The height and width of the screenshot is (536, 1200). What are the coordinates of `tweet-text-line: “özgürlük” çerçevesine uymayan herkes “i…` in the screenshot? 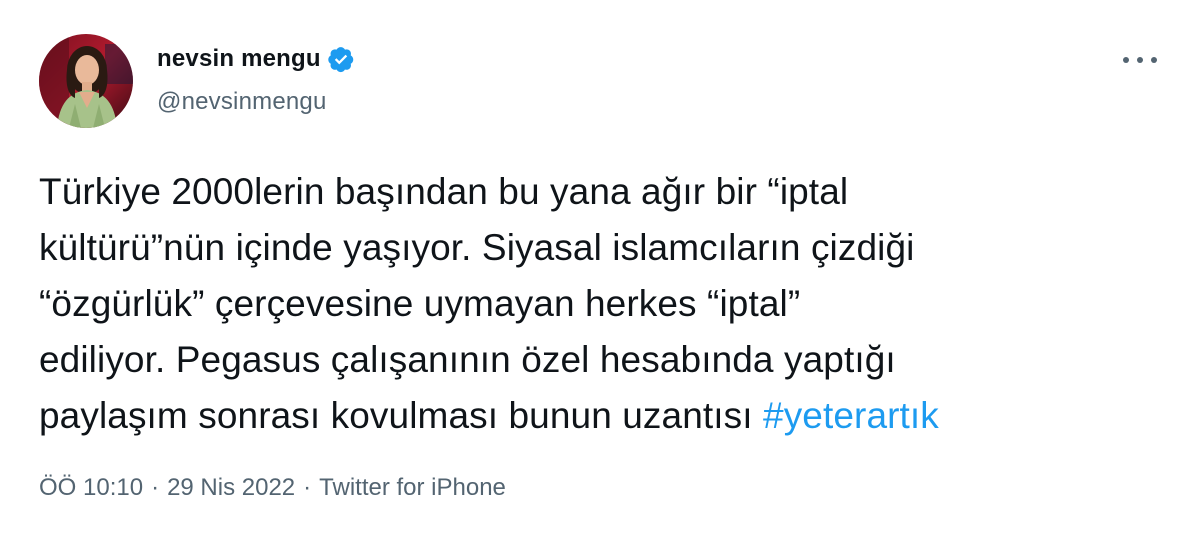 It's located at (420, 303).